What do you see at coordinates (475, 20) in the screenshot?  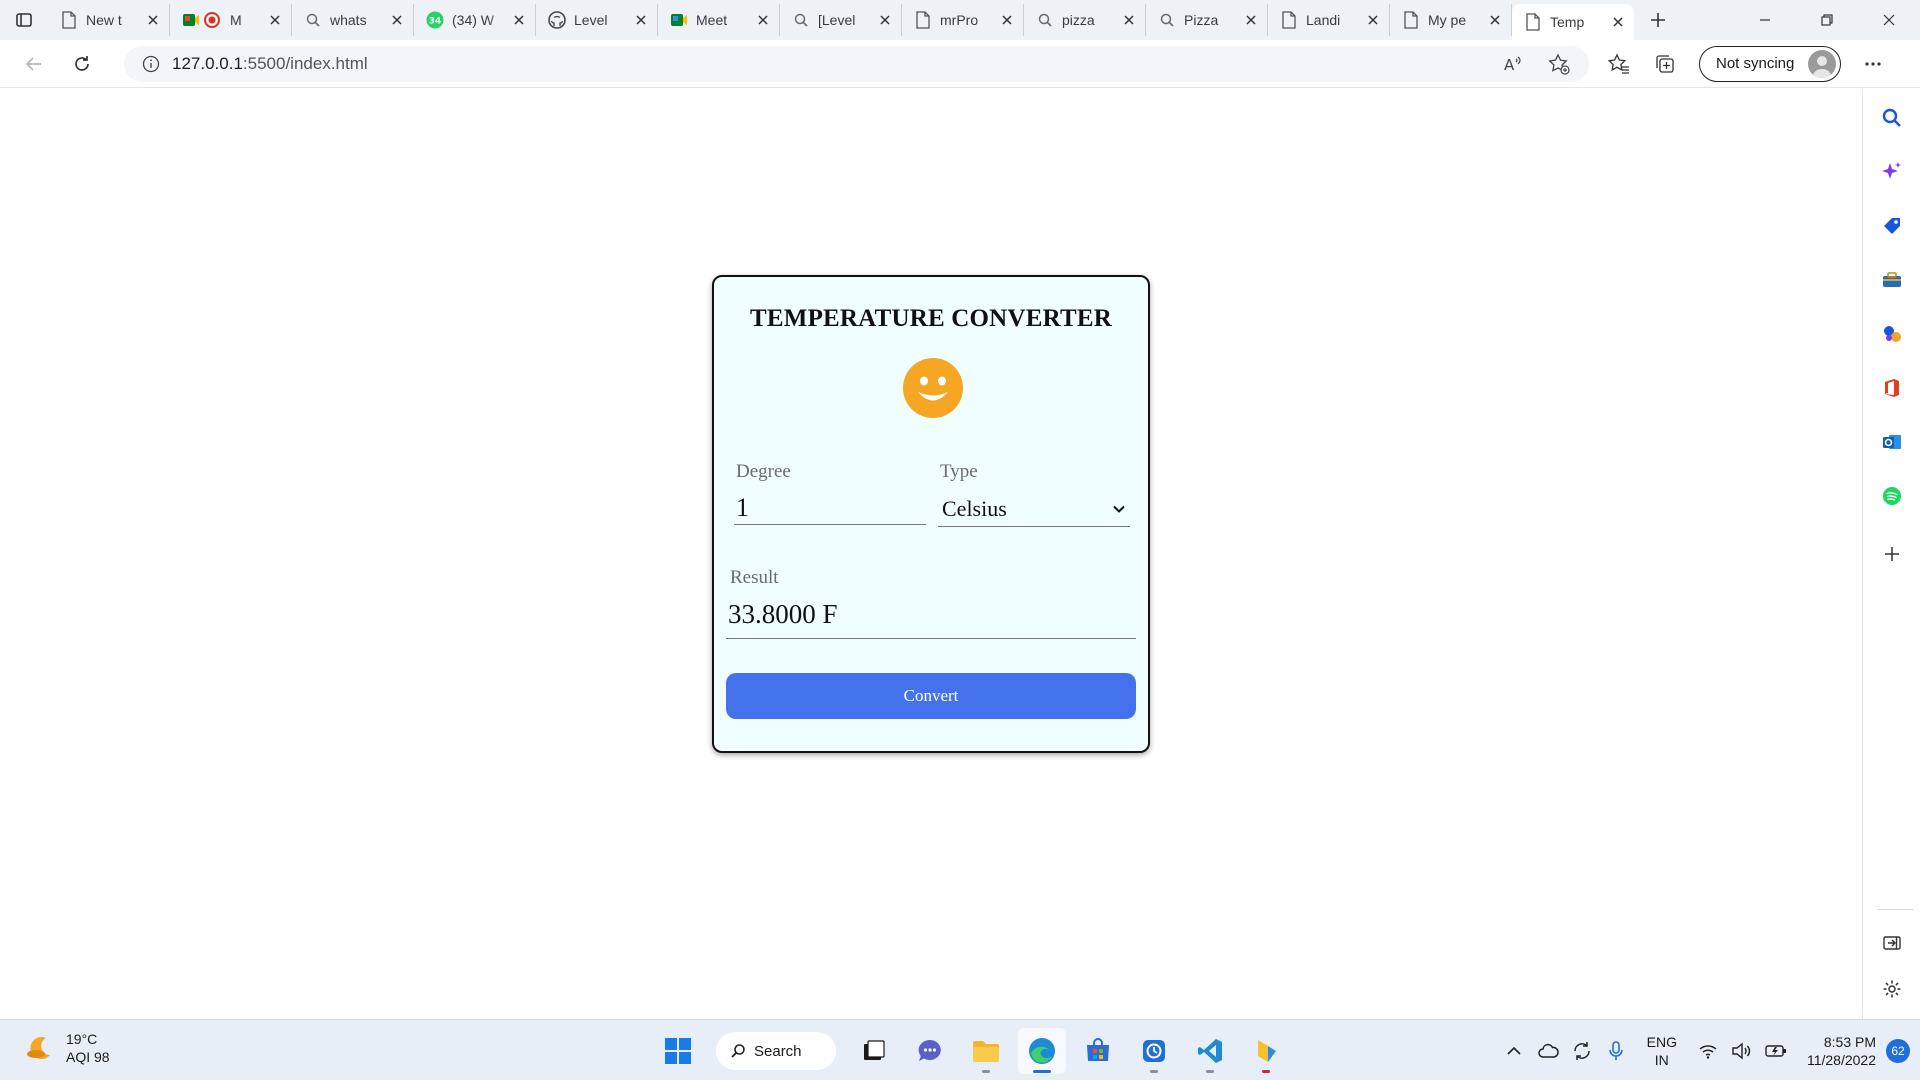 I see `tab: 34 (34) W` at bounding box center [475, 20].